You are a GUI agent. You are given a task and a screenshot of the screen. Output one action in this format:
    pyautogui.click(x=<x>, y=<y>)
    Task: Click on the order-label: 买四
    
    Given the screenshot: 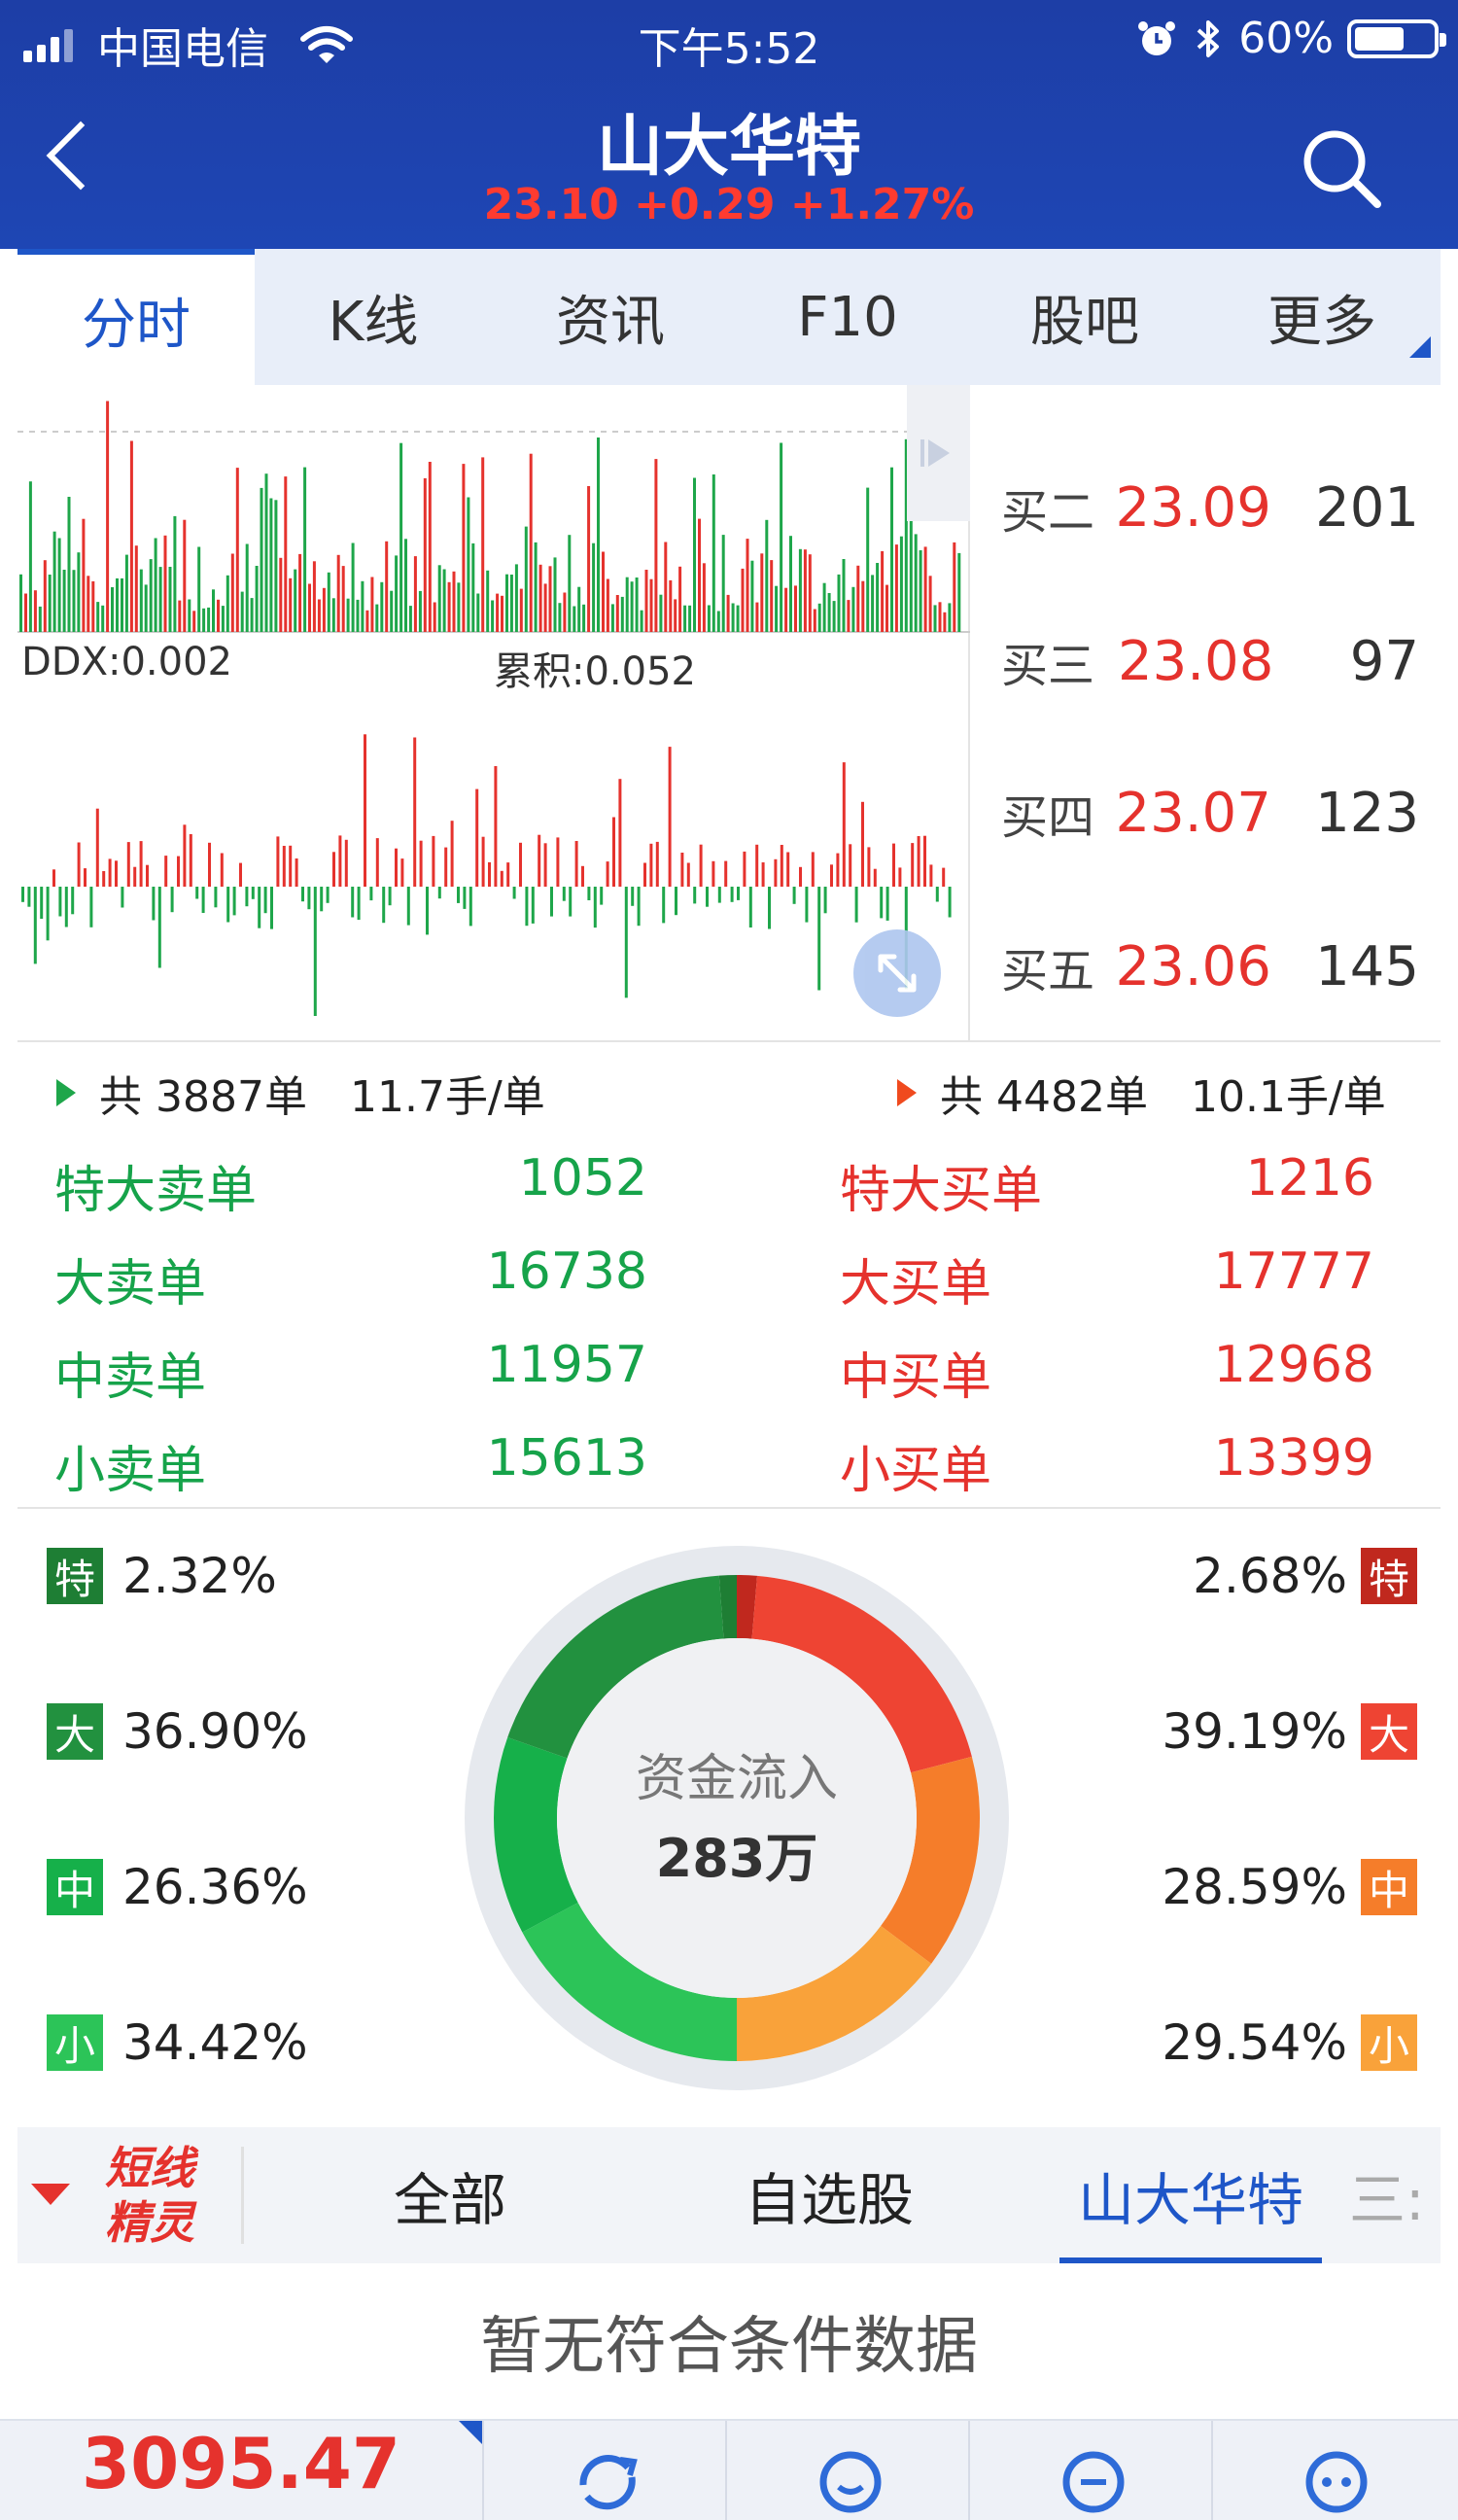 What is the action you would take?
    pyautogui.click(x=1048, y=817)
    